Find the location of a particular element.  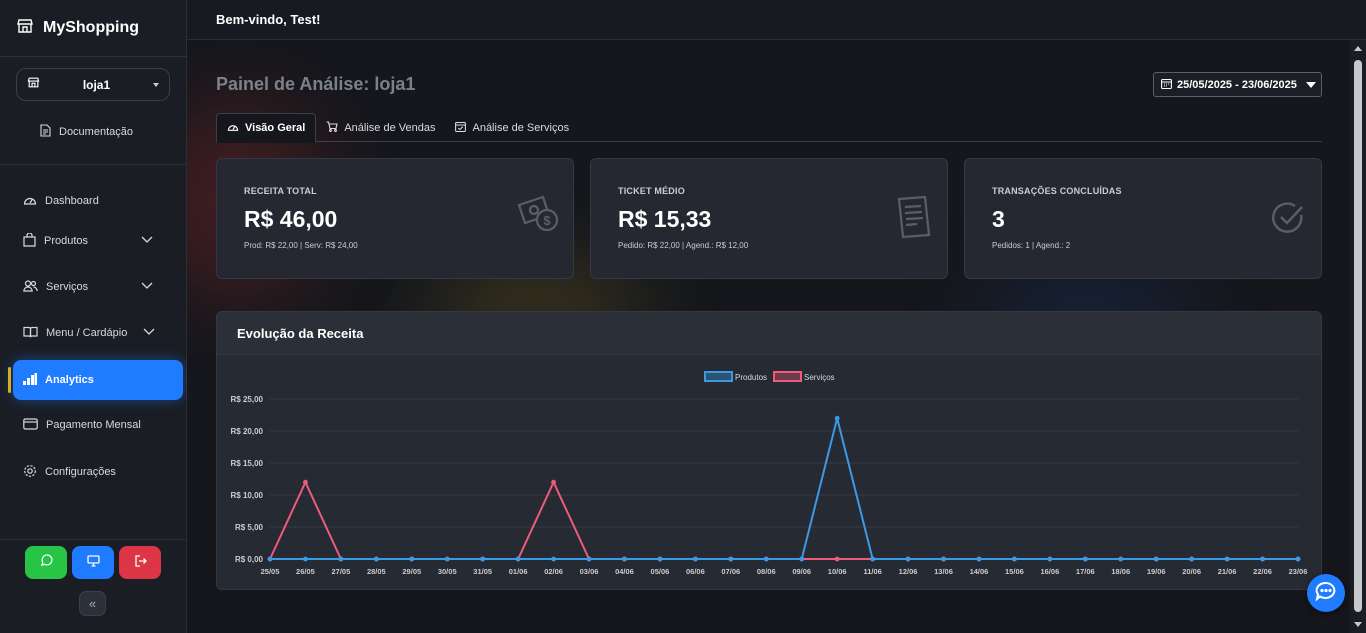

scroll-thumb is located at coordinates (1358, 336).